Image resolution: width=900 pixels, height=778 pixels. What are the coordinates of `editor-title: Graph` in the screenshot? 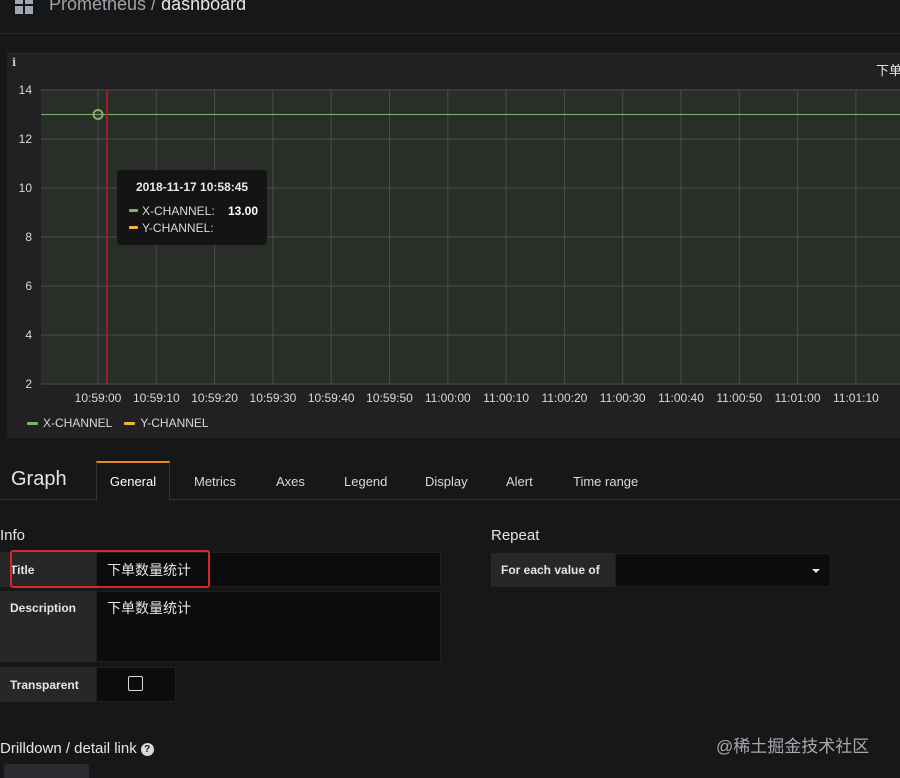 It's located at (39, 479).